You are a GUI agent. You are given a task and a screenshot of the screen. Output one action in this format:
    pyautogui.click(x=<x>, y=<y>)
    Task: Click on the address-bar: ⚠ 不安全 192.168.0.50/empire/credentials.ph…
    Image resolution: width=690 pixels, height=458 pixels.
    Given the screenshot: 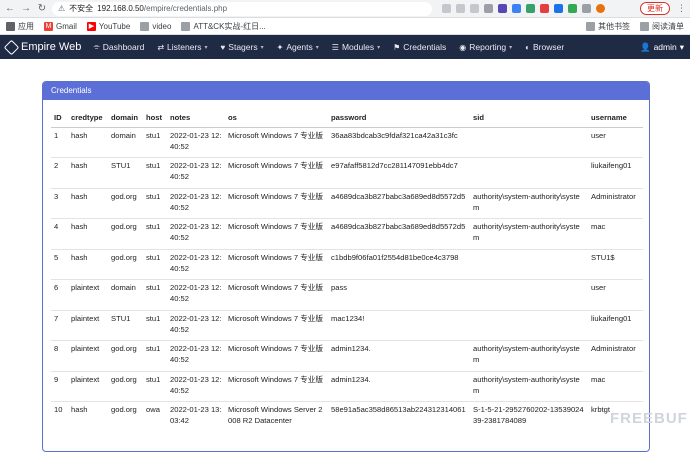 What is the action you would take?
    pyautogui.click(x=242, y=8)
    